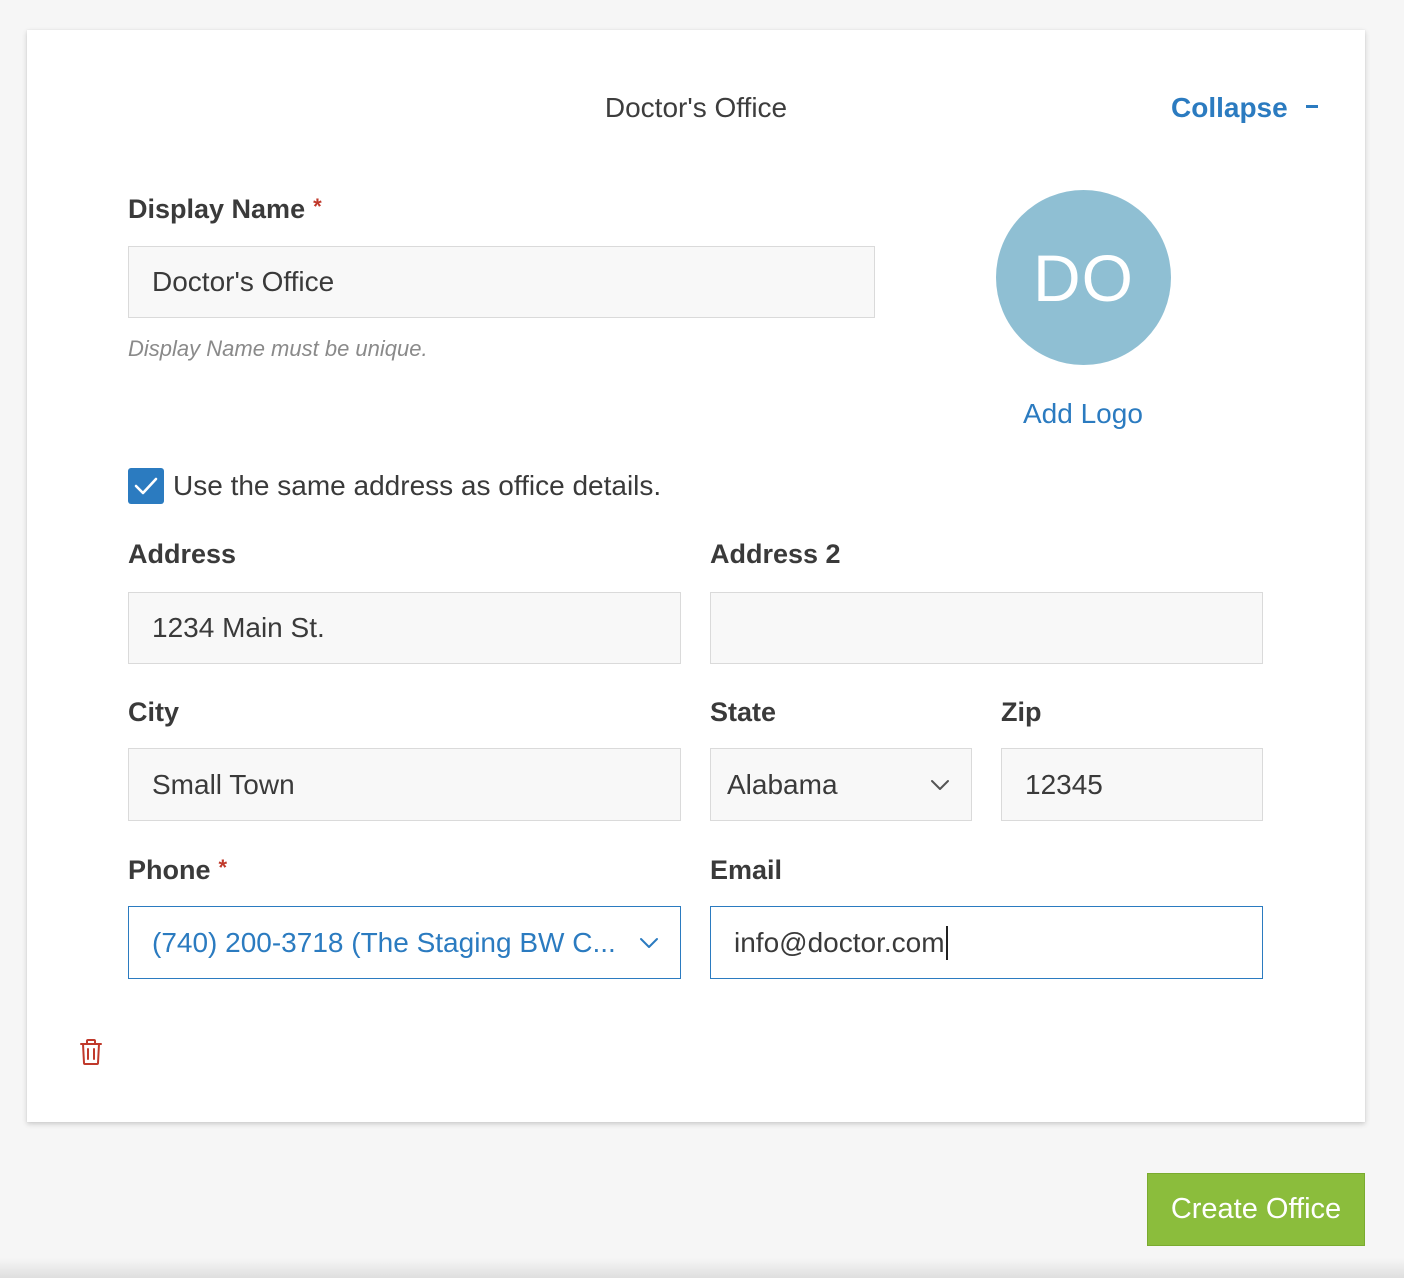 The height and width of the screenshot is (1278, 1404). What do you see at coordinates (696, 107) in the screenshot?
I see `card-title: Doctor's Office` at bounding box center [696, 107].